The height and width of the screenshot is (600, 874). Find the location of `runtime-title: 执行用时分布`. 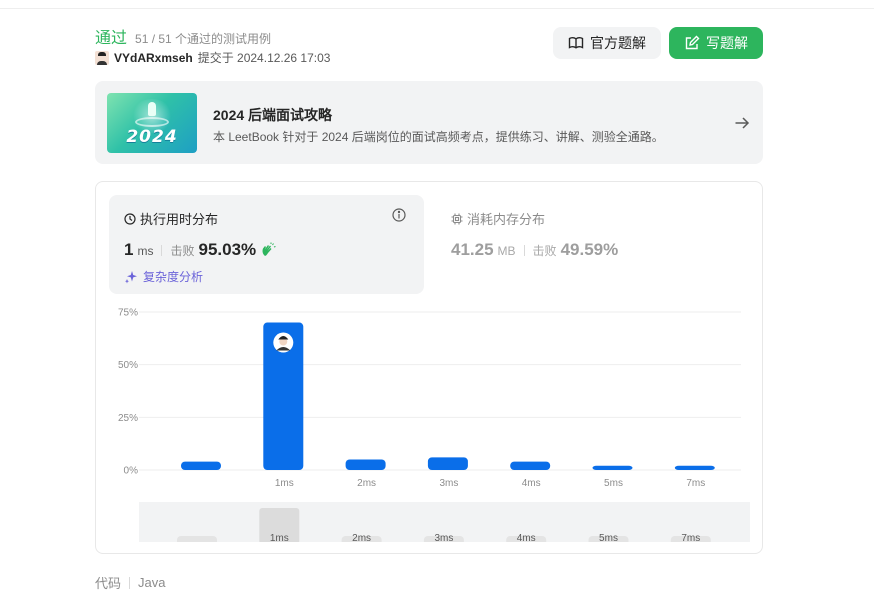

runtime-title: 执行用时分布 is located at coordinates (171, 218).